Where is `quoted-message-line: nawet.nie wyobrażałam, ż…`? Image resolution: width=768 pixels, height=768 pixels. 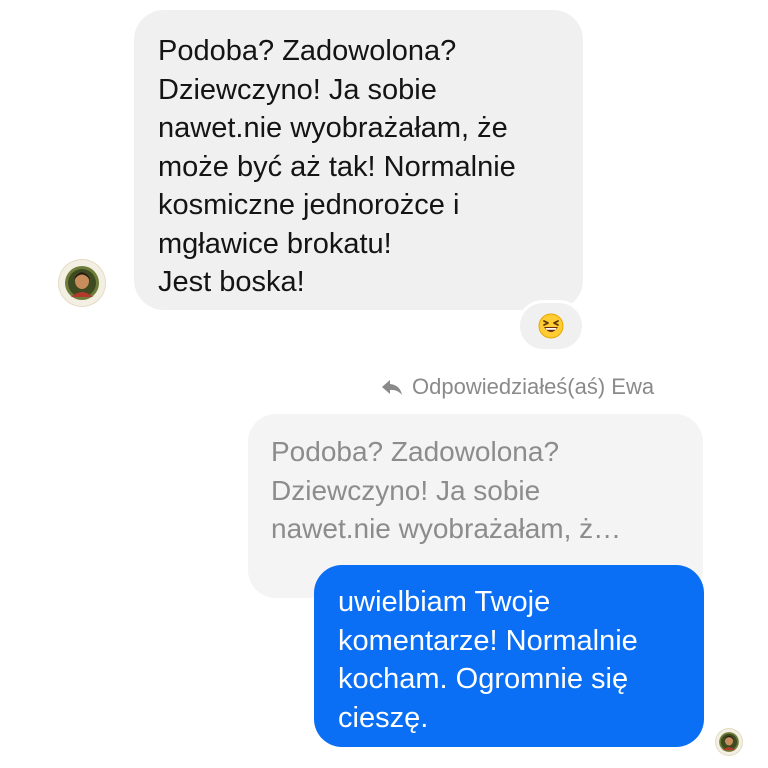
quoted-message-line: nawet.nie wyobrażałam, ż… is located at coordinates (446, 528).